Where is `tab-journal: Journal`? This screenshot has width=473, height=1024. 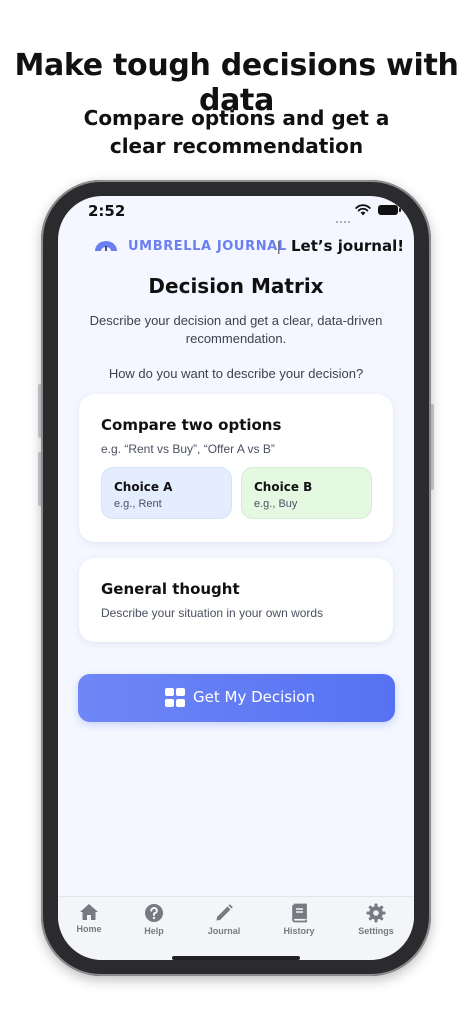 tab-journal: Journal is located at coordinates (224, 919).